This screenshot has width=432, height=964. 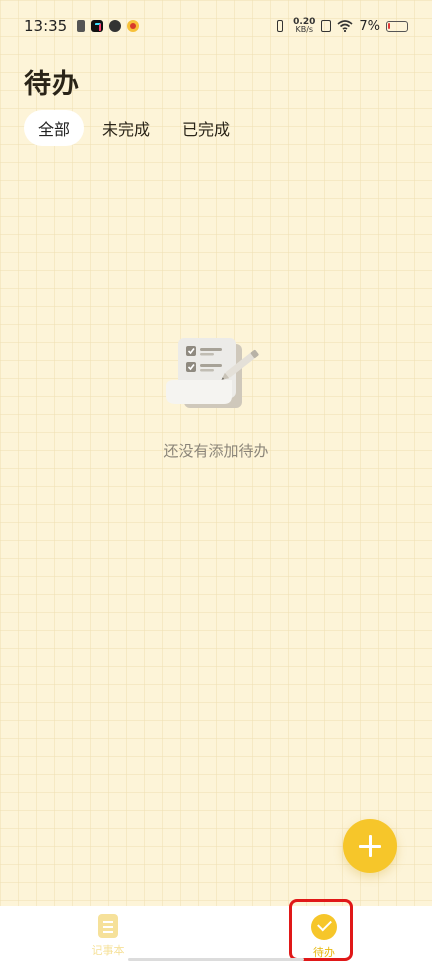 What do you see at coordinates (52, 84) in the screenshot?
I see `page-title: 待办` at bounding box center [52, 84].